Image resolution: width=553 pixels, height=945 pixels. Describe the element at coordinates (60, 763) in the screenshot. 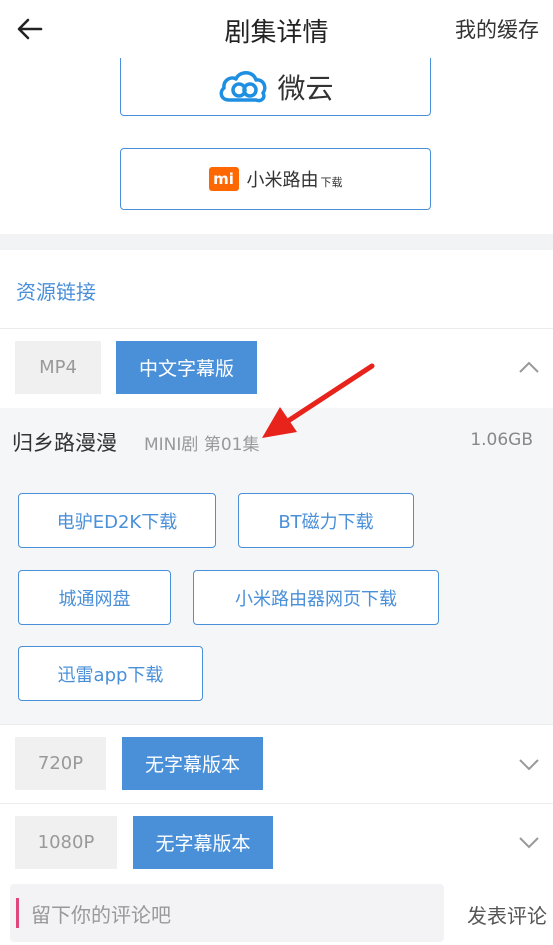

I see `format-tag-720p: 720P` at that location.